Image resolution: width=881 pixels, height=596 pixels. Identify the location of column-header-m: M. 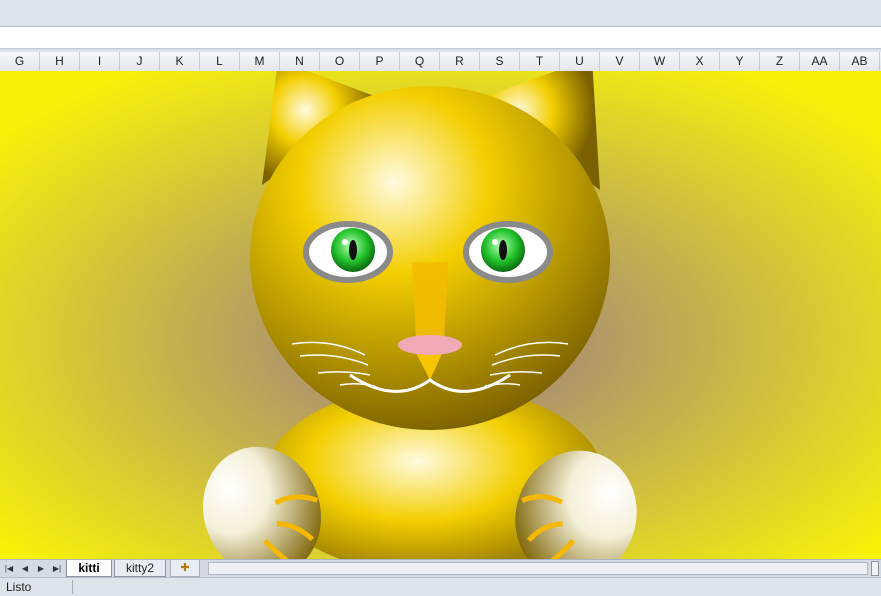
(260, 61).